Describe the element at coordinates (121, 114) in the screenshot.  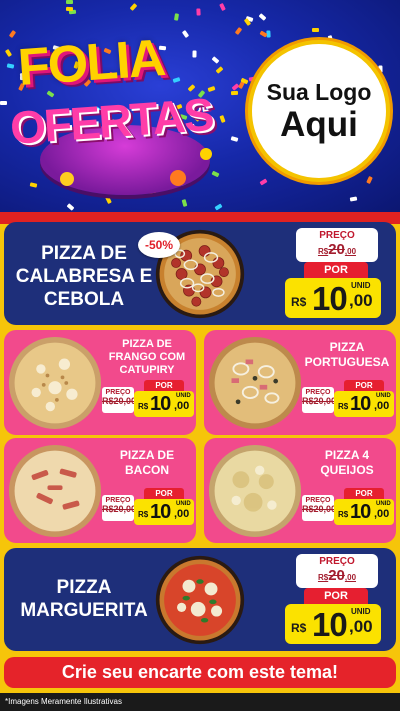
I see `folia-de-ofertas-logo: FOLIA DE OFERTAS` at that location.